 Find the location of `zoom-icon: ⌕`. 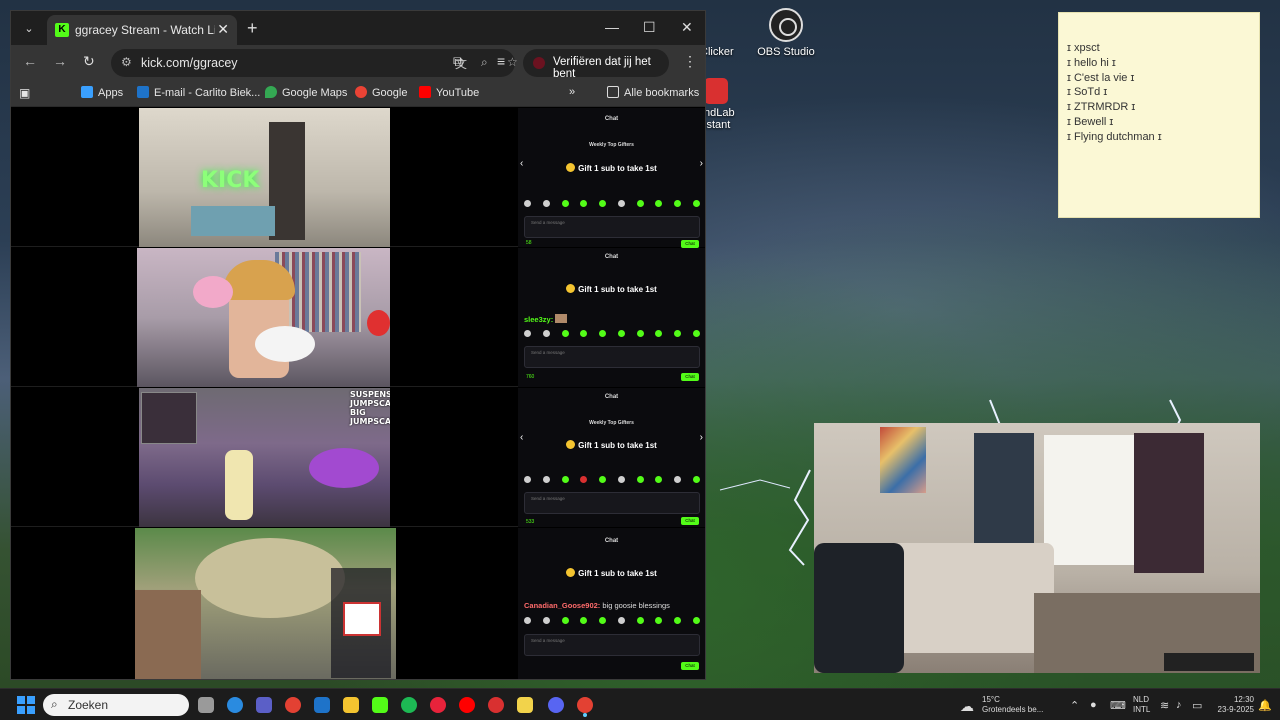

zoom-icon: ⌕ is located at coordinates (484, 62).